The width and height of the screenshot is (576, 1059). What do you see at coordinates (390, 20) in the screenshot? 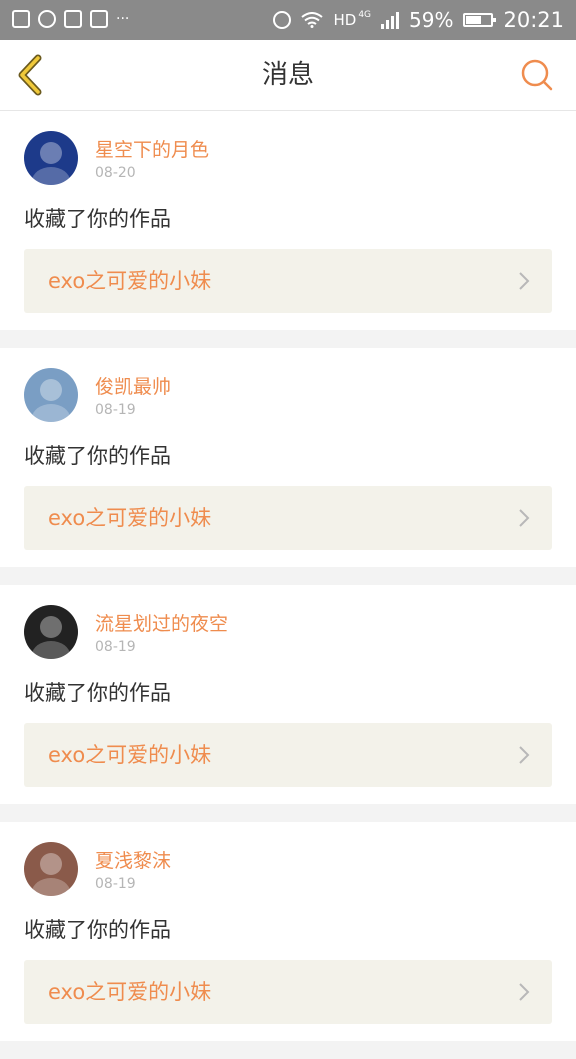
I see `signal-icon` at bounding box center [390, 20].